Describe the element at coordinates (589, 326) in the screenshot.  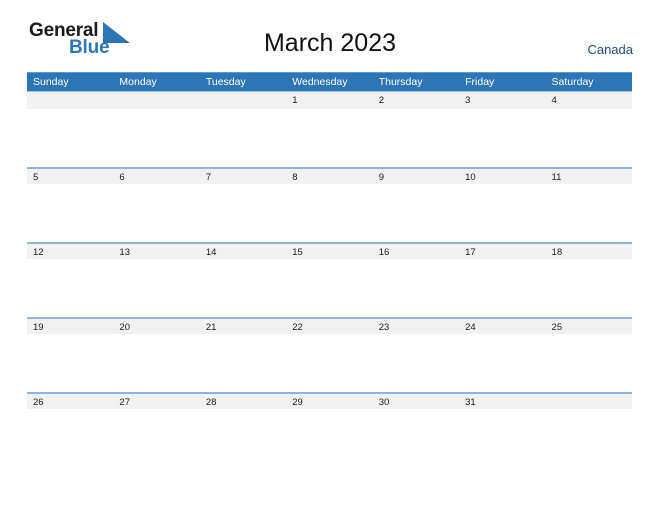
I see `day-cell: 25` at that location.